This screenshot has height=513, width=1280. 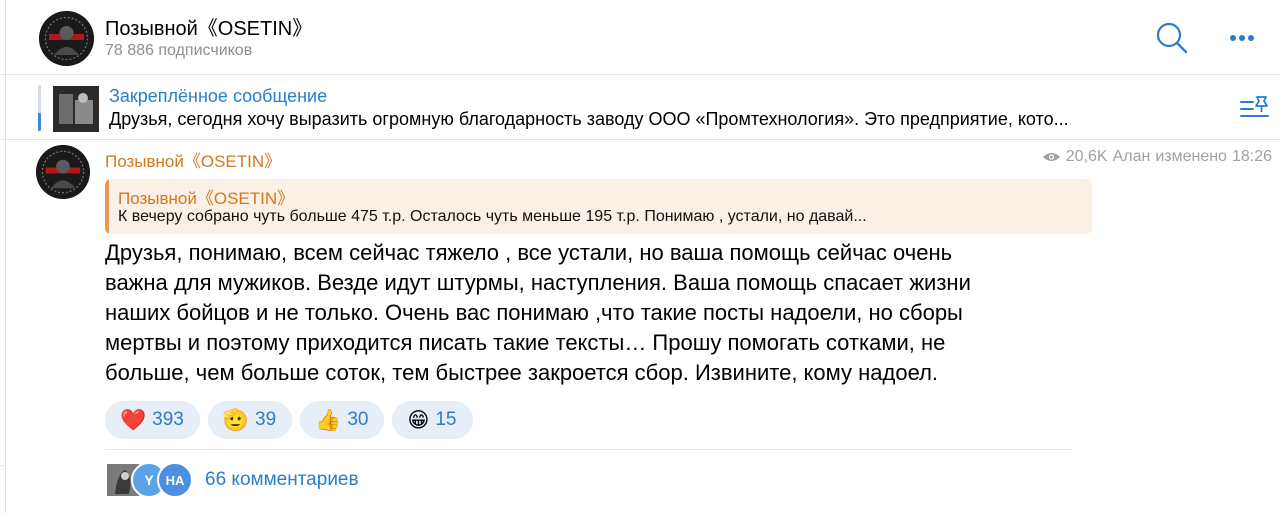 What do you see at coordinates (1131, 156) in the screenshot?
I see `post-signature: Алан` at bounding box center [1131, 156].